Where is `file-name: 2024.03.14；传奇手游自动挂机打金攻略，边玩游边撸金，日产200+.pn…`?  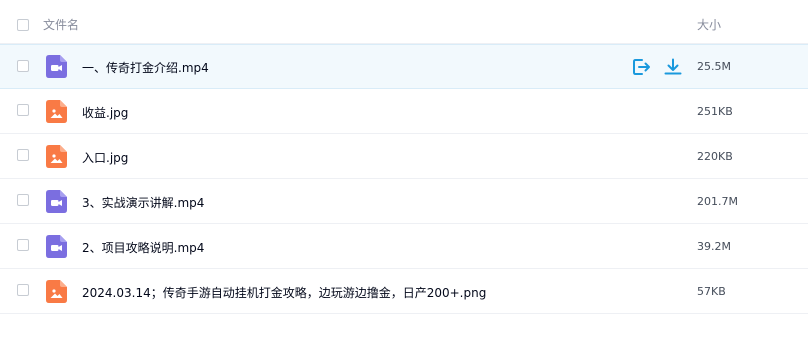
file-name: 2024.03.14；传奇手游自动挂机打金攻略，边玩游边撸金，日产200+.pn… is located at coordinates (284, 292).